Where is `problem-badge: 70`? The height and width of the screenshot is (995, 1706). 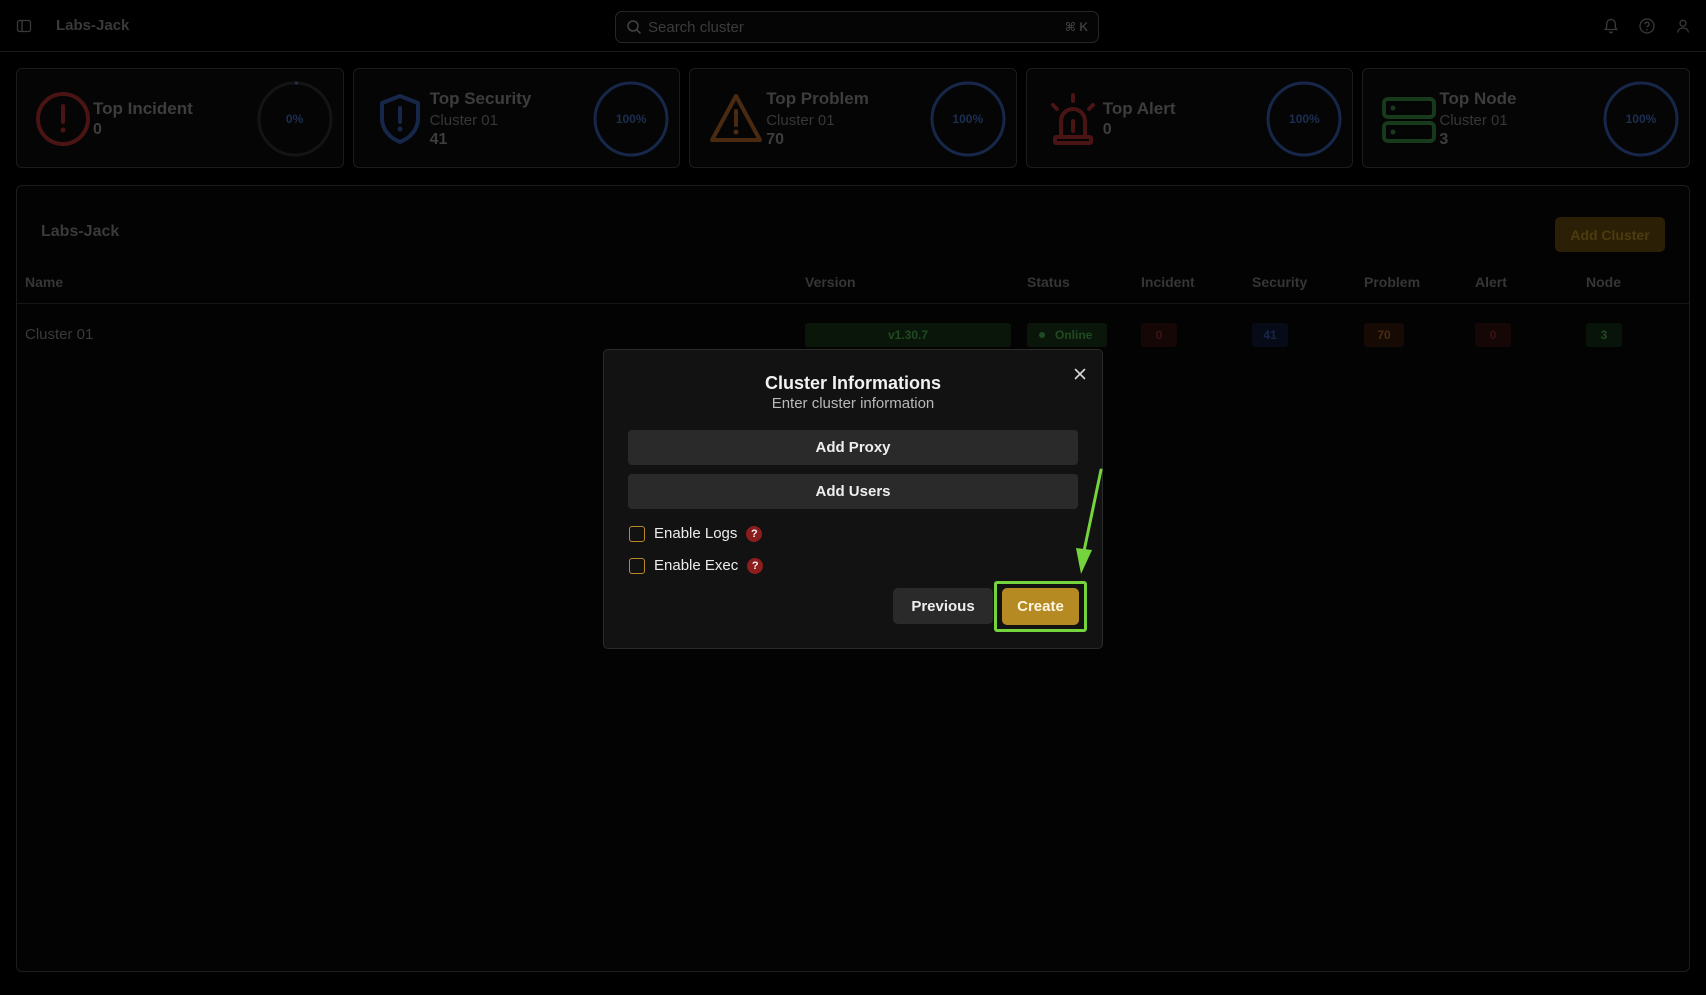
problem-badge: 70 is located at coordinates (1384, 335).